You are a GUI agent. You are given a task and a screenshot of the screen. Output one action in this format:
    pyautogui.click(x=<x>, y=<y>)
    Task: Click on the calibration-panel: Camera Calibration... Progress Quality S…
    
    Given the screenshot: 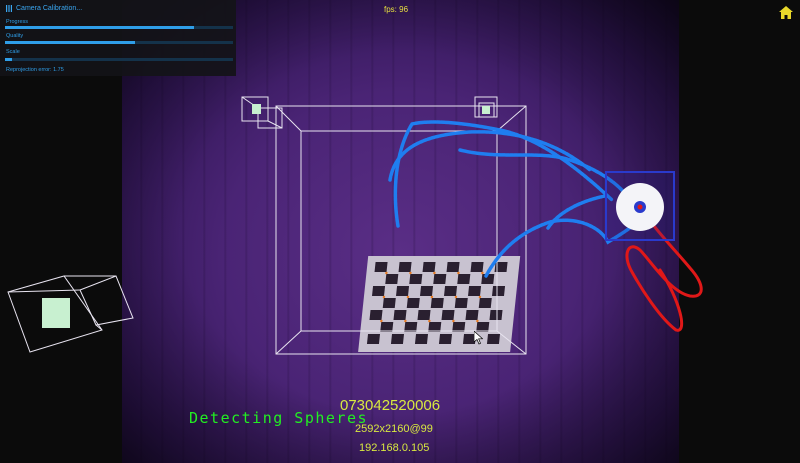 What is the action you would take?
    pyautogui.click(x=118, y=38)
    